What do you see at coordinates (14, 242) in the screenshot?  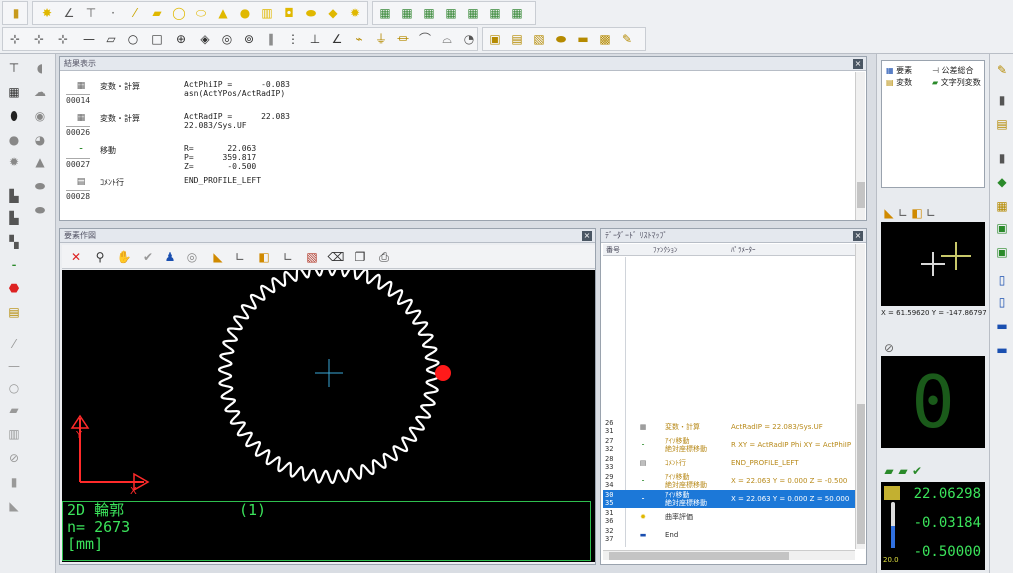 I see `machine3-icon: ▚` at bounding box center [14, 242].